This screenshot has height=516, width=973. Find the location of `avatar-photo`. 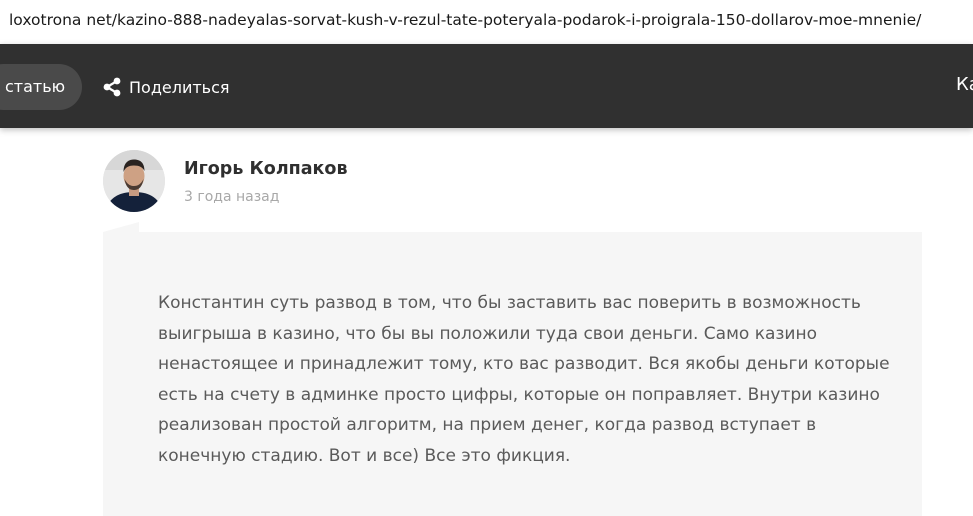

avatar-photo is located at coordinates (134, 181).